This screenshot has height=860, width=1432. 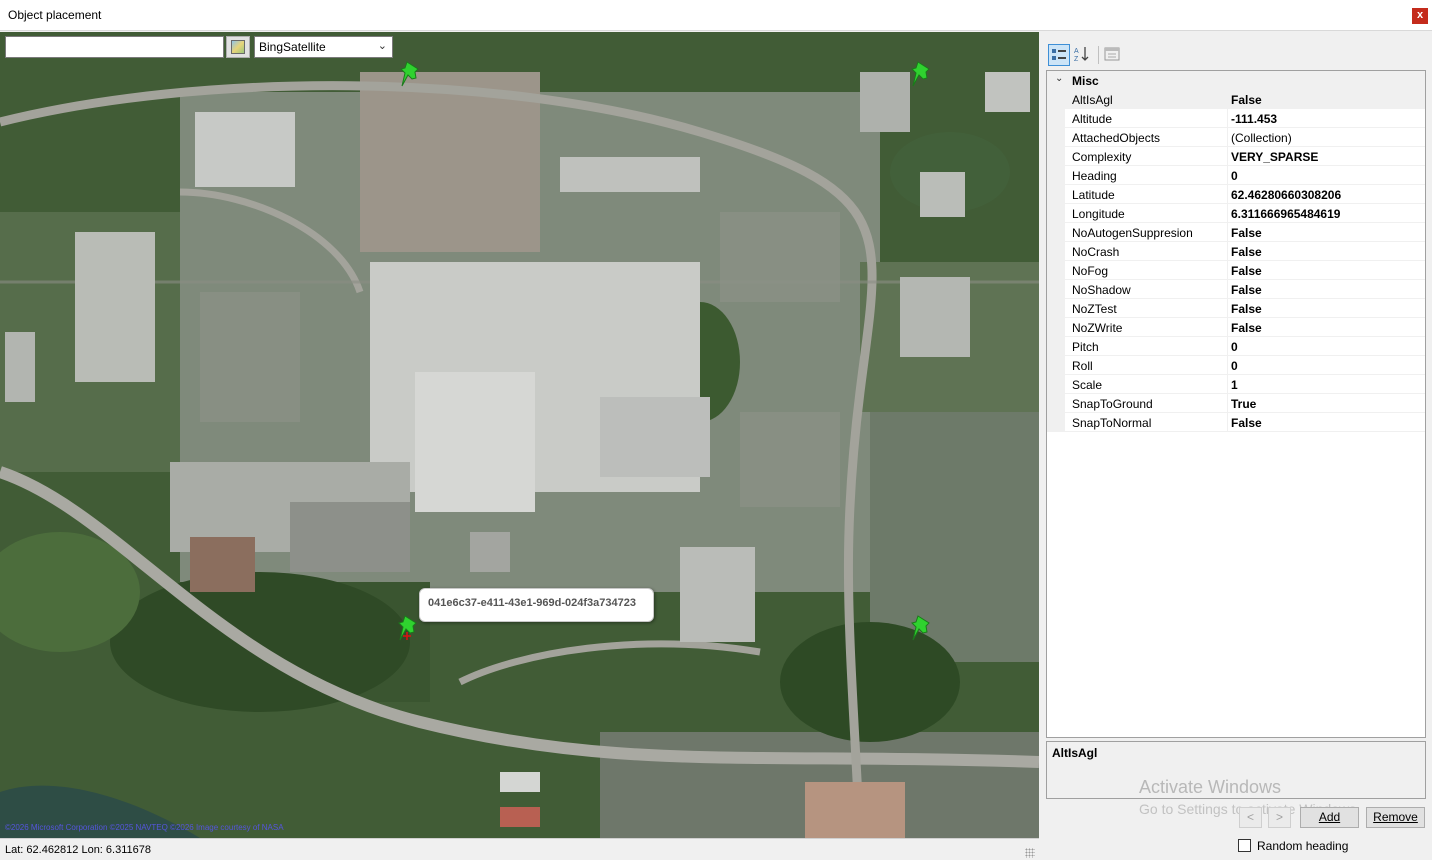 I want to click on property-row: NoZTest False, so click(x=1236, y=308).